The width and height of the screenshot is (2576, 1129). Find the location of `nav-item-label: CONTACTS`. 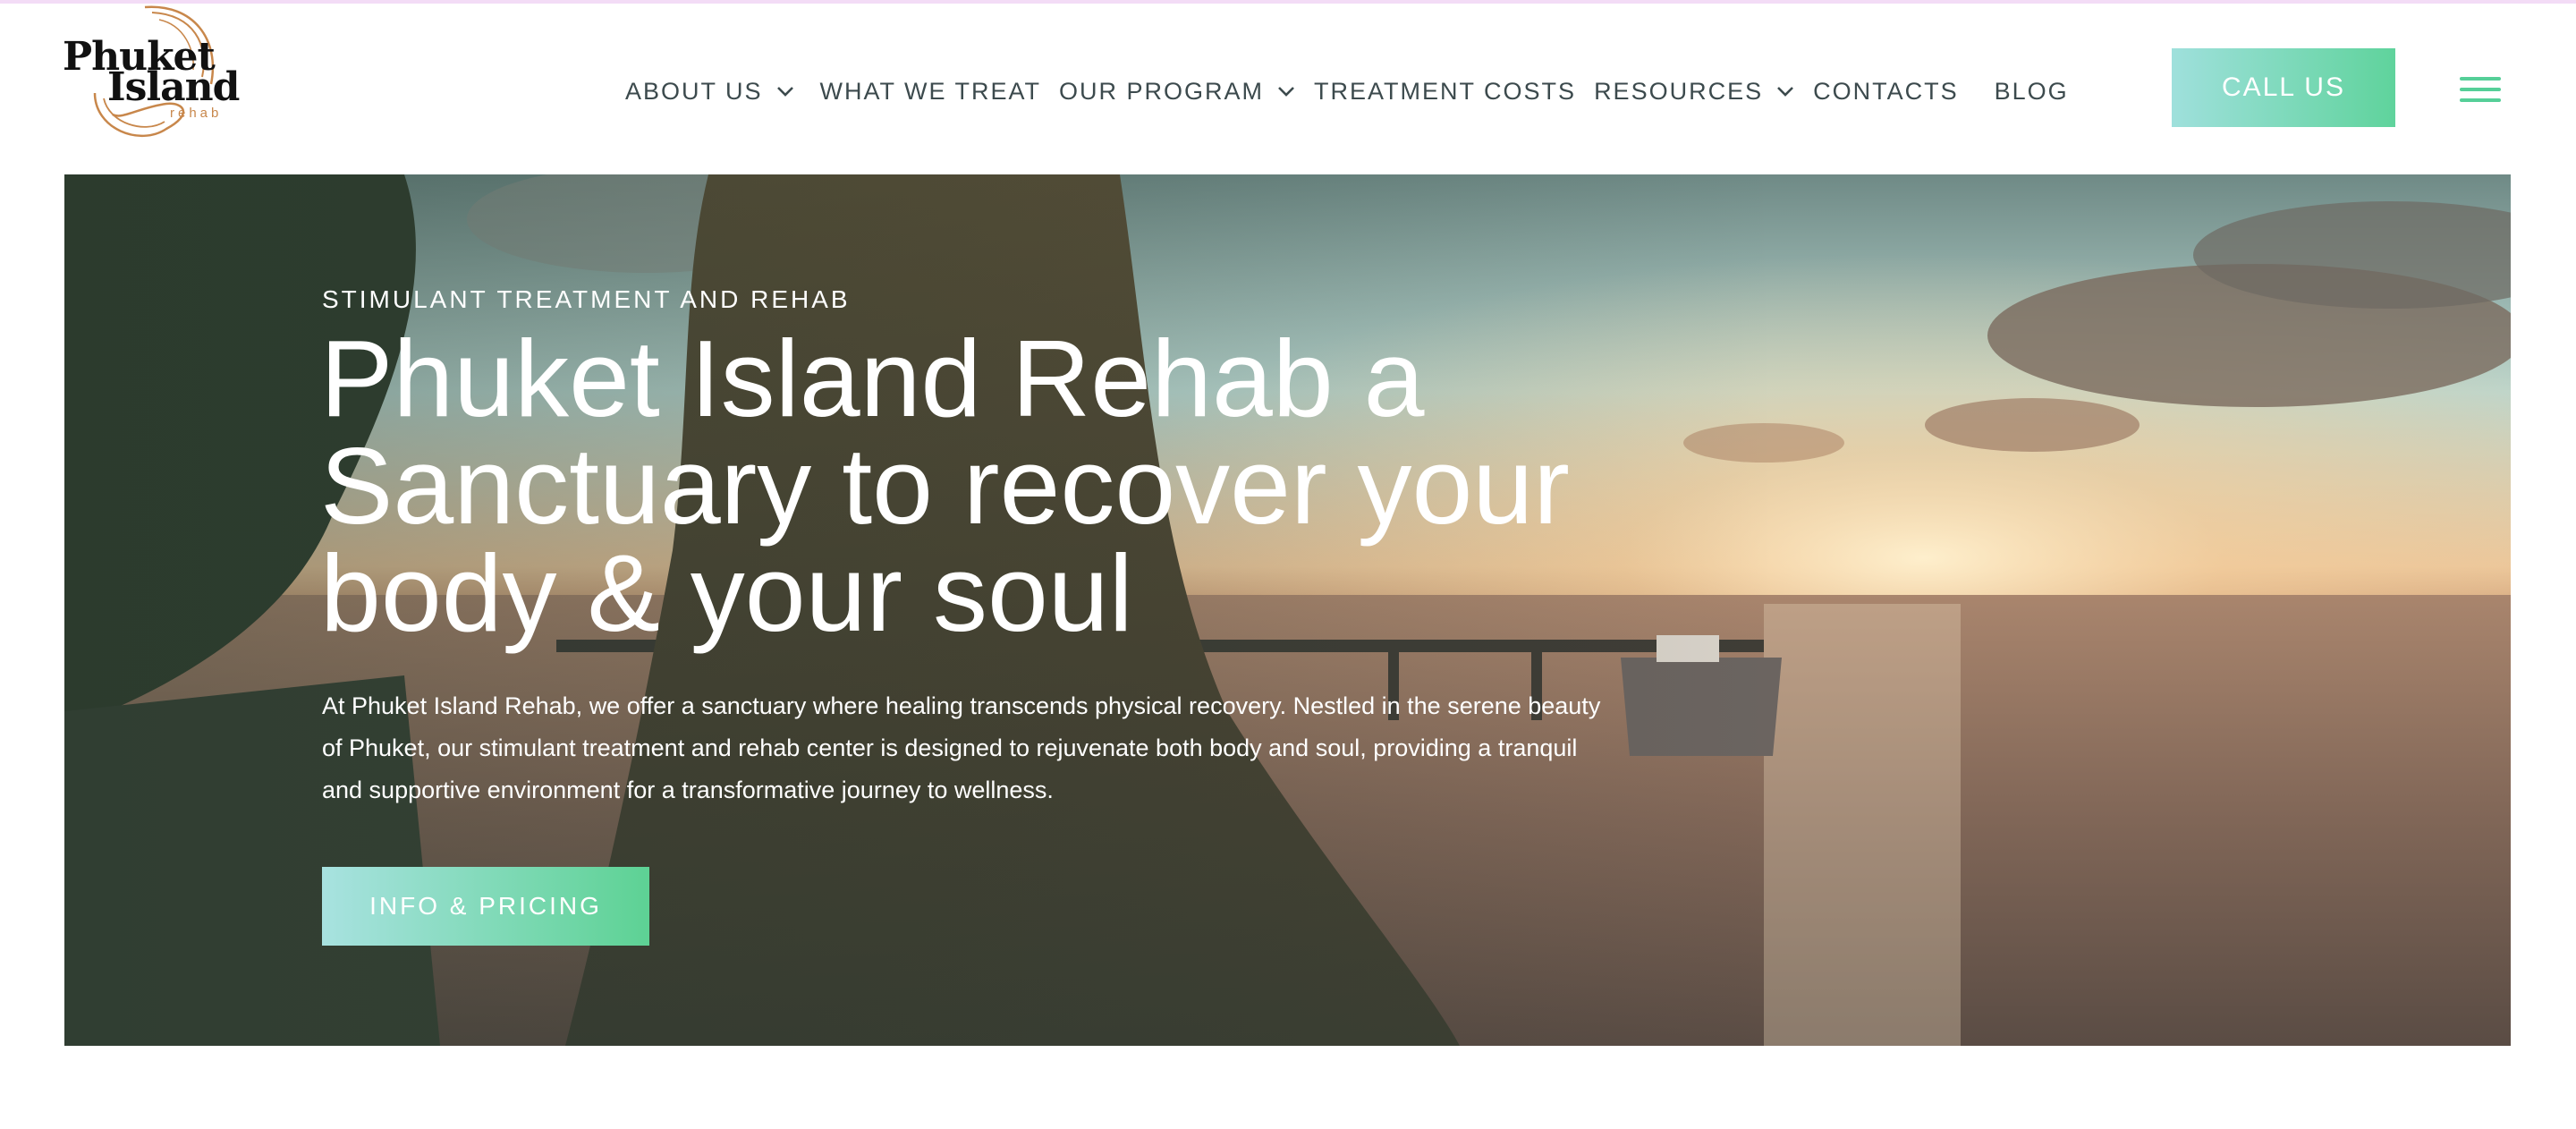

nav-item-label: CONTACTS is located at coordinates (1886, 91).